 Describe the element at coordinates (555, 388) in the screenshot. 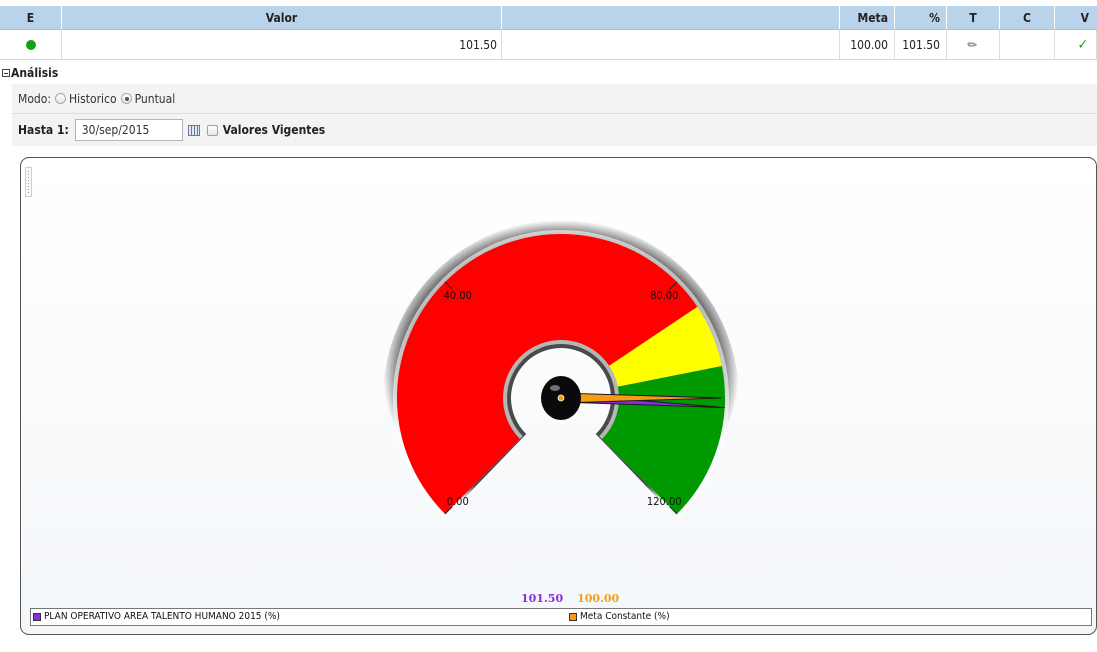

I see `gauge-hub-highlight` at that location.